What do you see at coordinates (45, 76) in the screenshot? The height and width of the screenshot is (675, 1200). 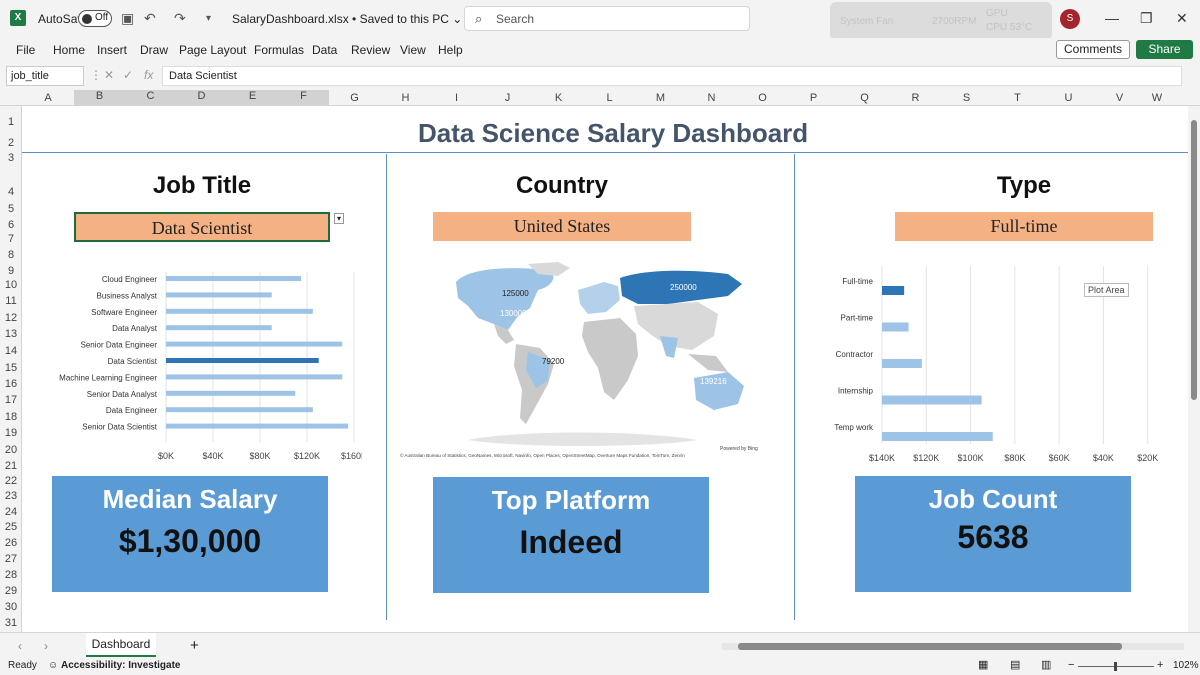 I see `name-box: job_title` at bounding box center [45, 76].